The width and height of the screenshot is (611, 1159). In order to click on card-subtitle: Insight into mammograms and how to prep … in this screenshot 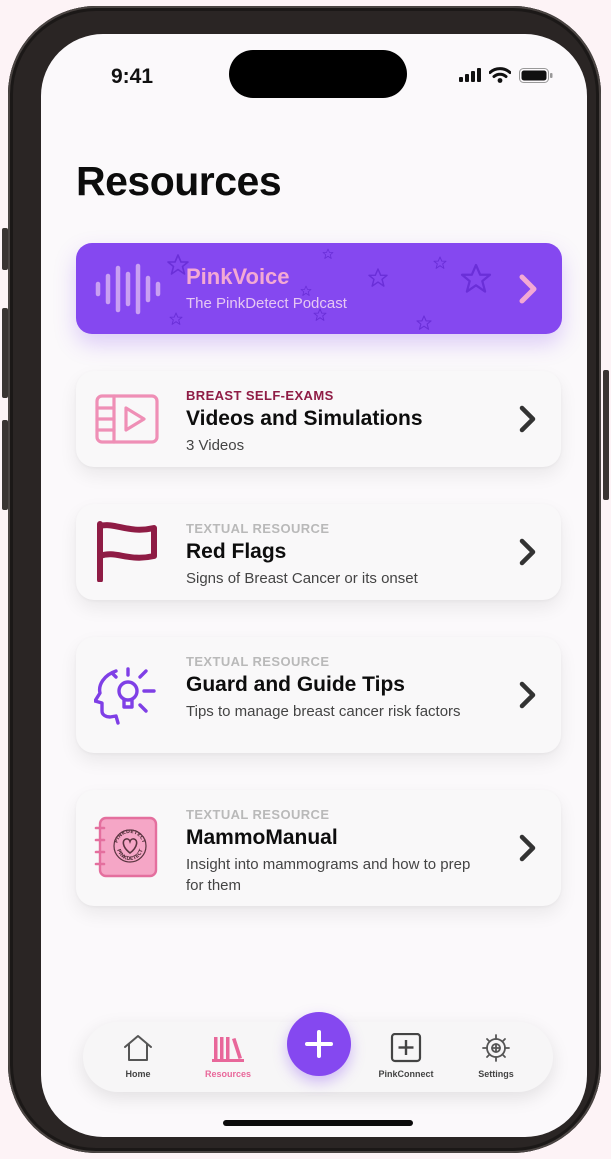, I will do `click(328, 875)`.